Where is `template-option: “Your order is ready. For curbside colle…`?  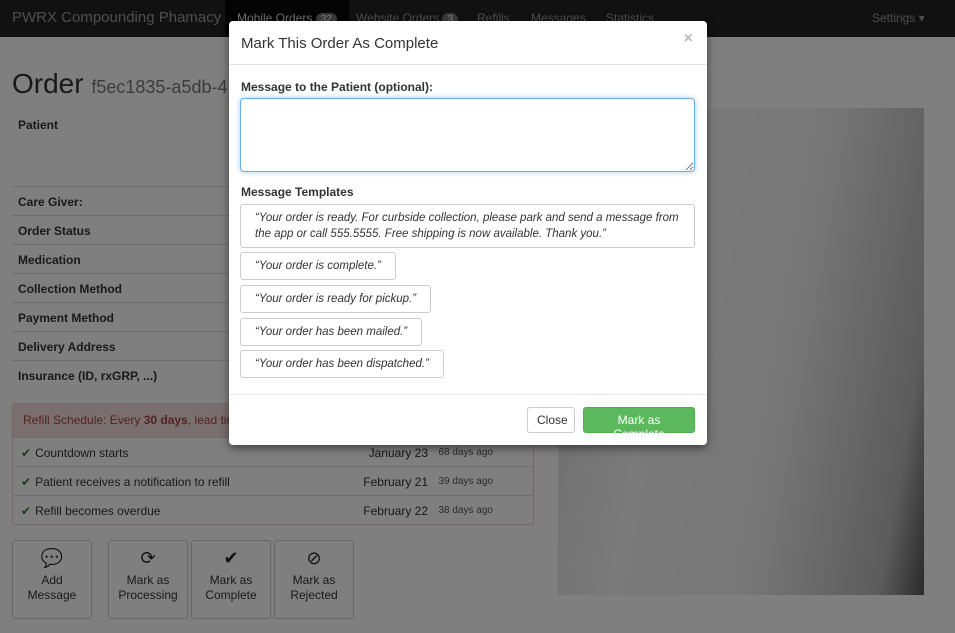 template-option: “Your order is ready. For curbside colle… is located at coordinates (467, 226).